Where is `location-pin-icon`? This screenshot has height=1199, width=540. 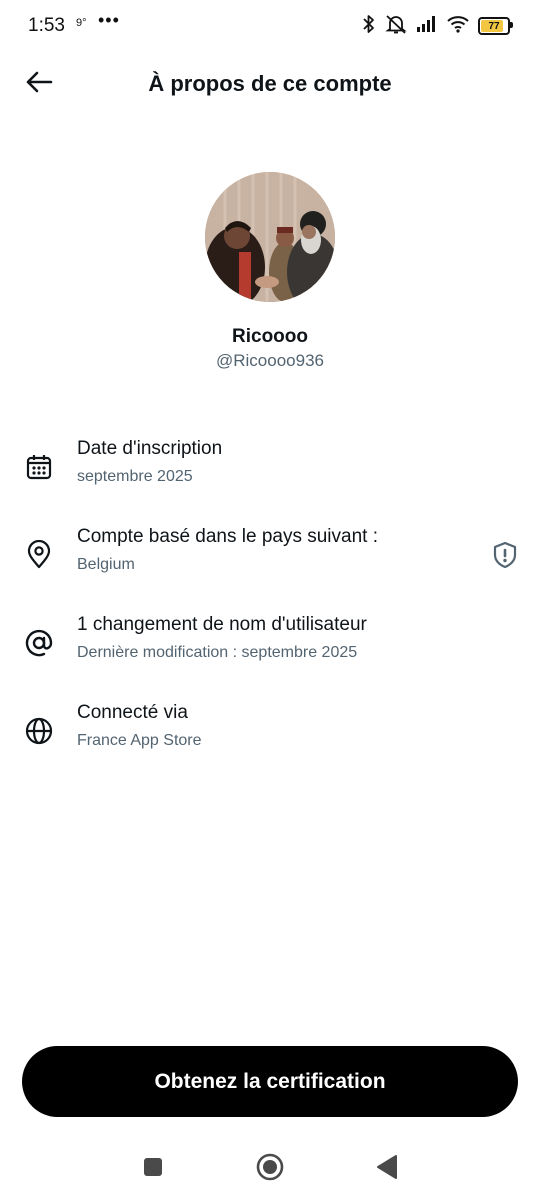 location-pin-icon is located at coordinates (39, 555).